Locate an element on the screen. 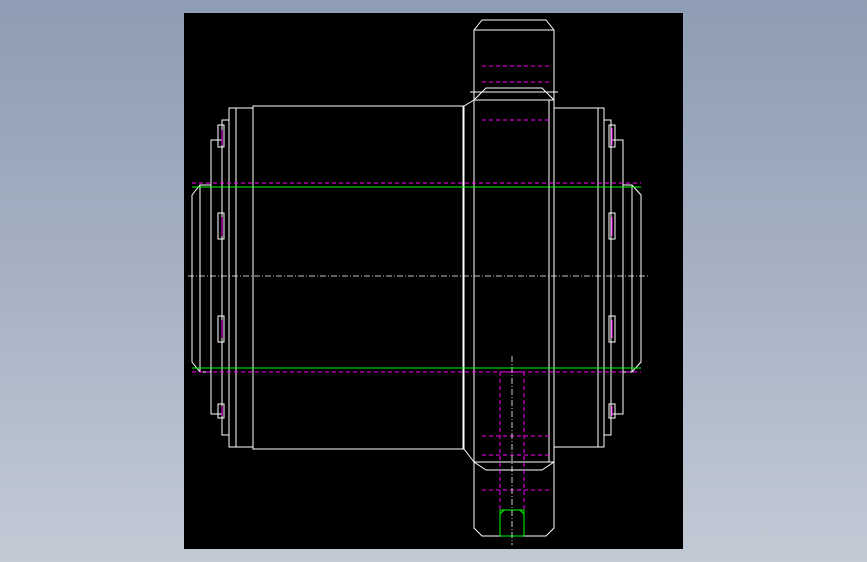 The height and width of the screenshot is (562, 867). right-end-cap is located at coordinates (597, 277).